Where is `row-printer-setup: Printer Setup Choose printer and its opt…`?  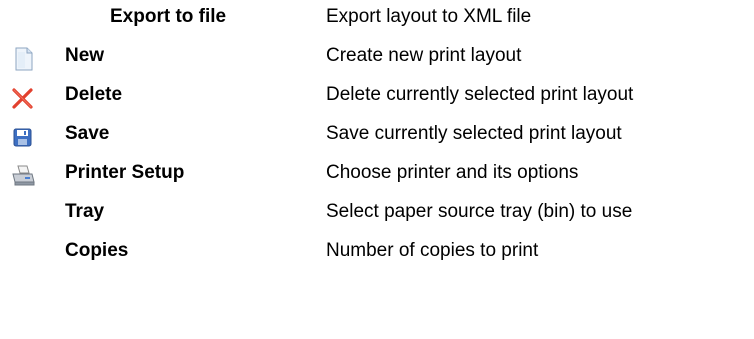
row-printer-setup: Printer Setup Choose printer and its opt… is located at coordinates (377, 172).